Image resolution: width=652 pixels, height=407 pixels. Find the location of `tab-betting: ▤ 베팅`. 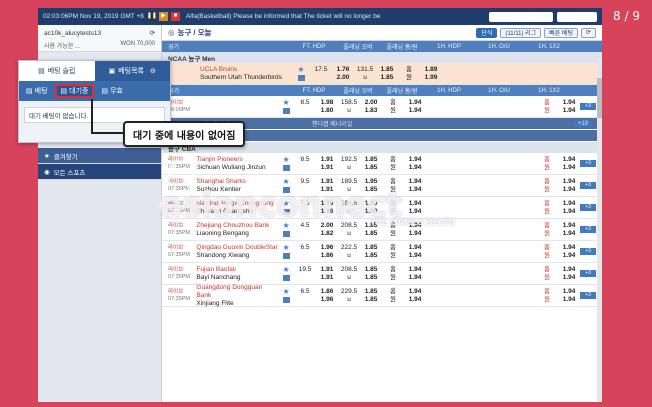

tab-betting: ▤ 베팅 is located at coordinates (37, 91).